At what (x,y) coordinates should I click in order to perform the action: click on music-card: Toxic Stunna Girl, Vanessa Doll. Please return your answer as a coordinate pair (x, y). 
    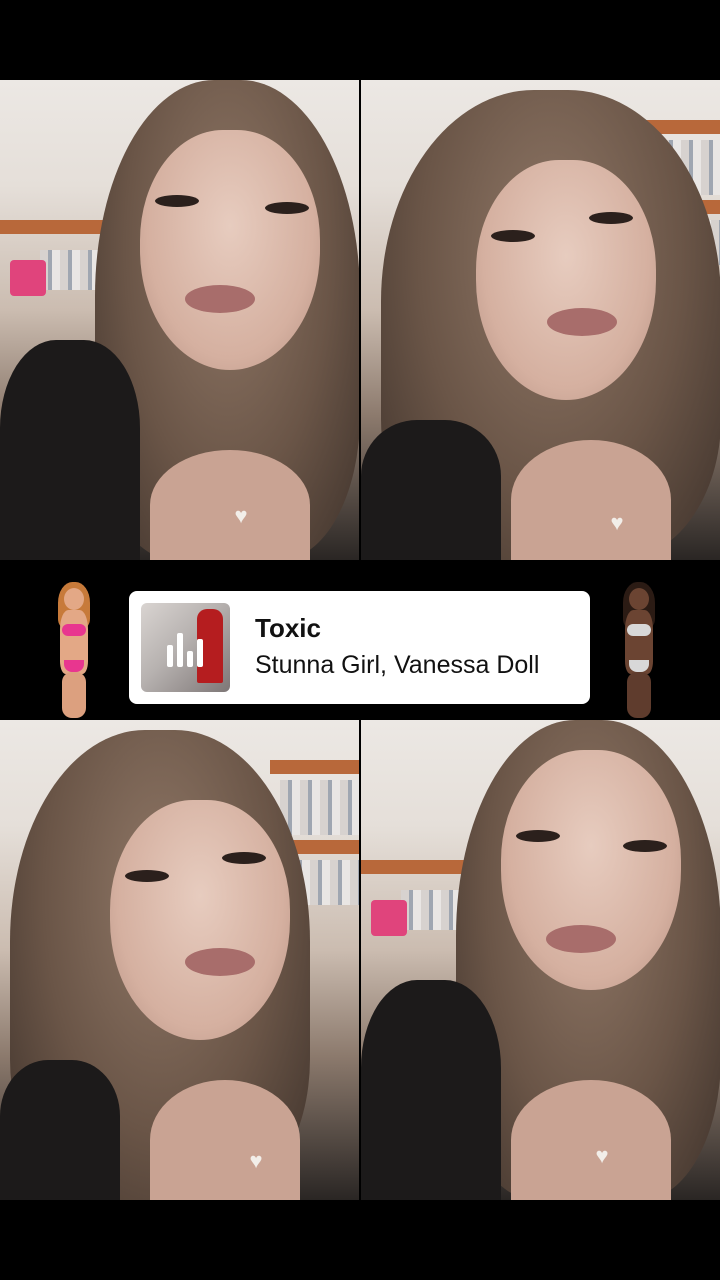
    Looking at the image, I should click on (359, 647).